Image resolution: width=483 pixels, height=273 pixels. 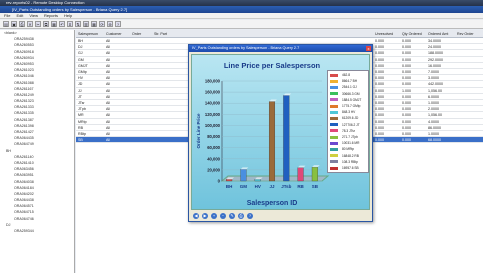 What do you see at coordinates (412, 34) in the screenshot?
I see `col-header-qty-ordered: Qty Ordered` at bounding box center [412, 34].